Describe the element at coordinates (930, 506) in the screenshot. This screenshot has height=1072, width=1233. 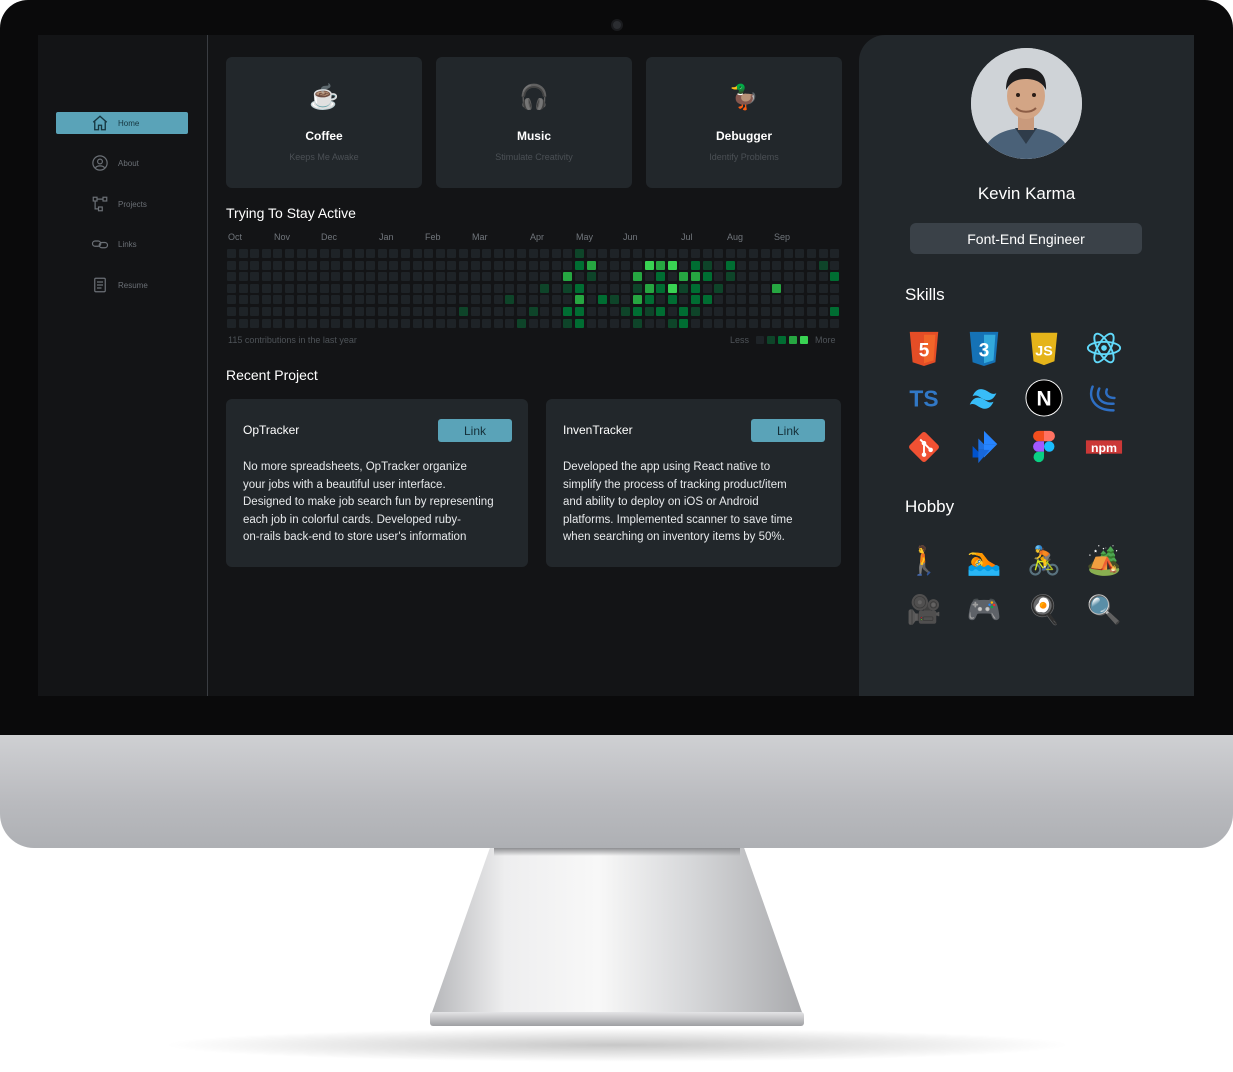
I see `hobby-title: Hobby` at that location.